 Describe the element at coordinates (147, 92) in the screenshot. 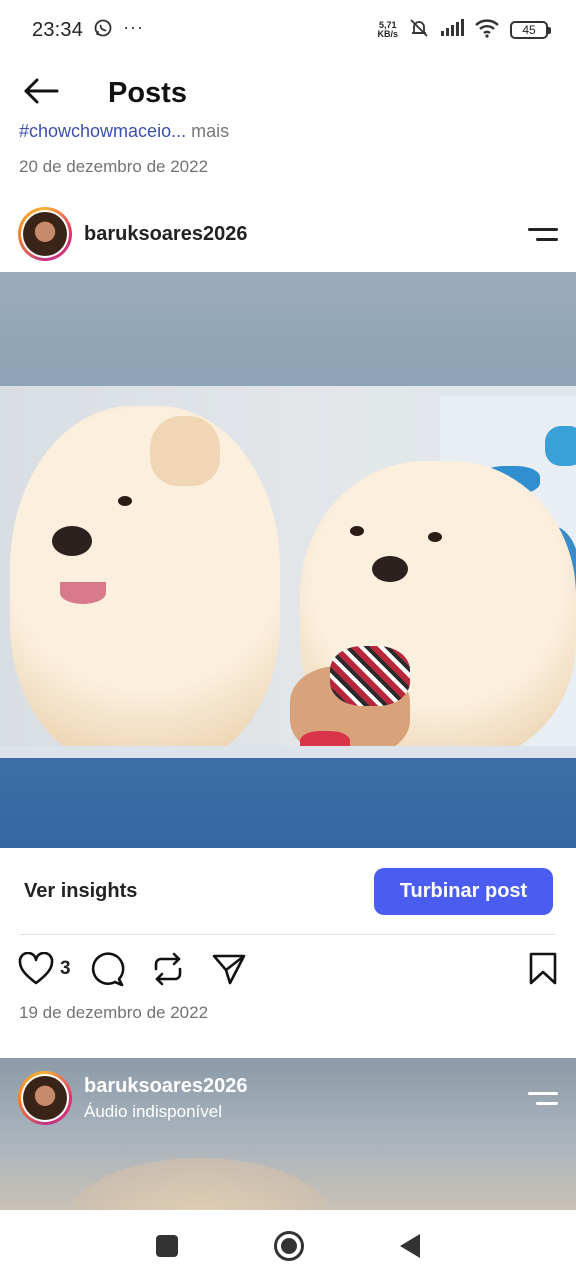

I see `page-title: Posts` at that location.